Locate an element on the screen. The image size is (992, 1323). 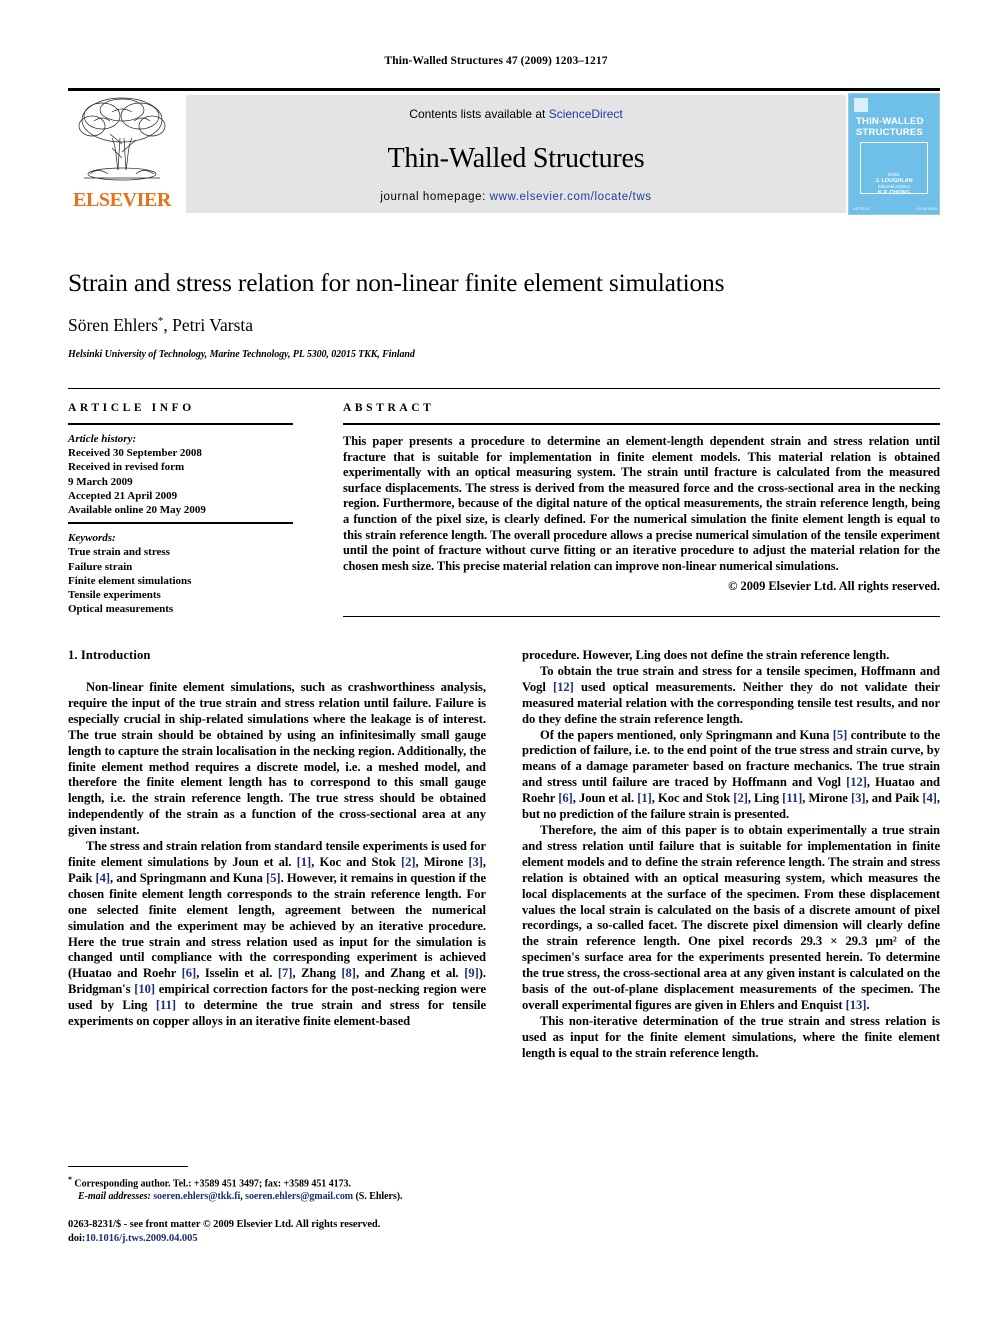
elsevier-wordmark: ELSEVIER is located at coordinates (122, 200).